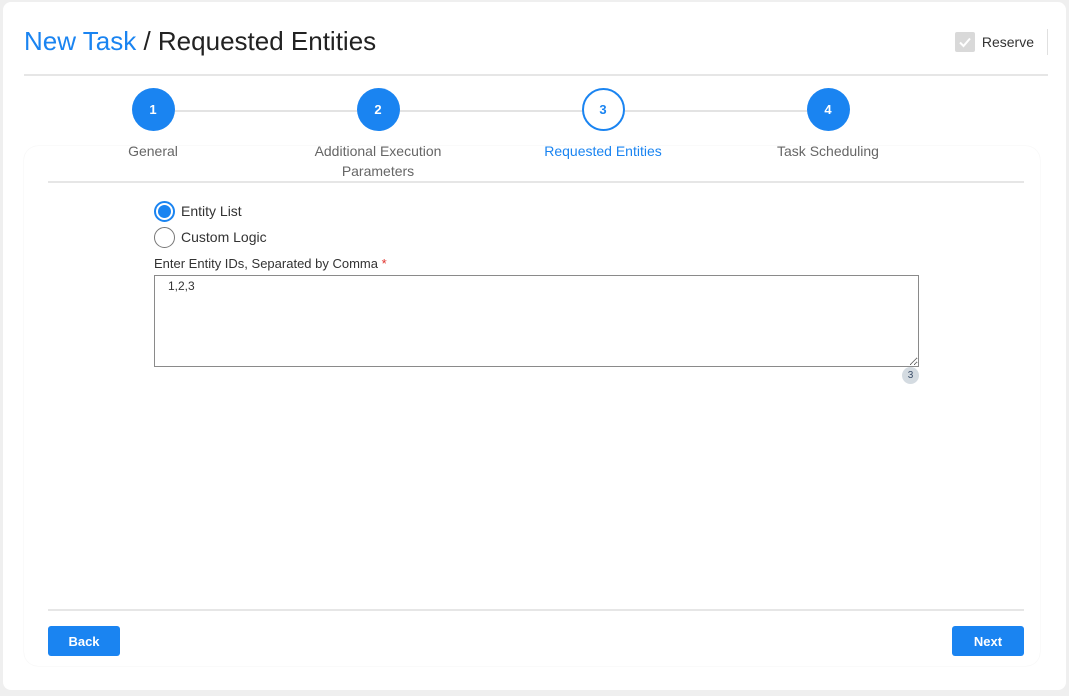 The width and height of the screenshot is (1069, 696). Describe the element at coordinates (828, 151) in the screenshot. I see `step-label: Task Scheduling` at that location.